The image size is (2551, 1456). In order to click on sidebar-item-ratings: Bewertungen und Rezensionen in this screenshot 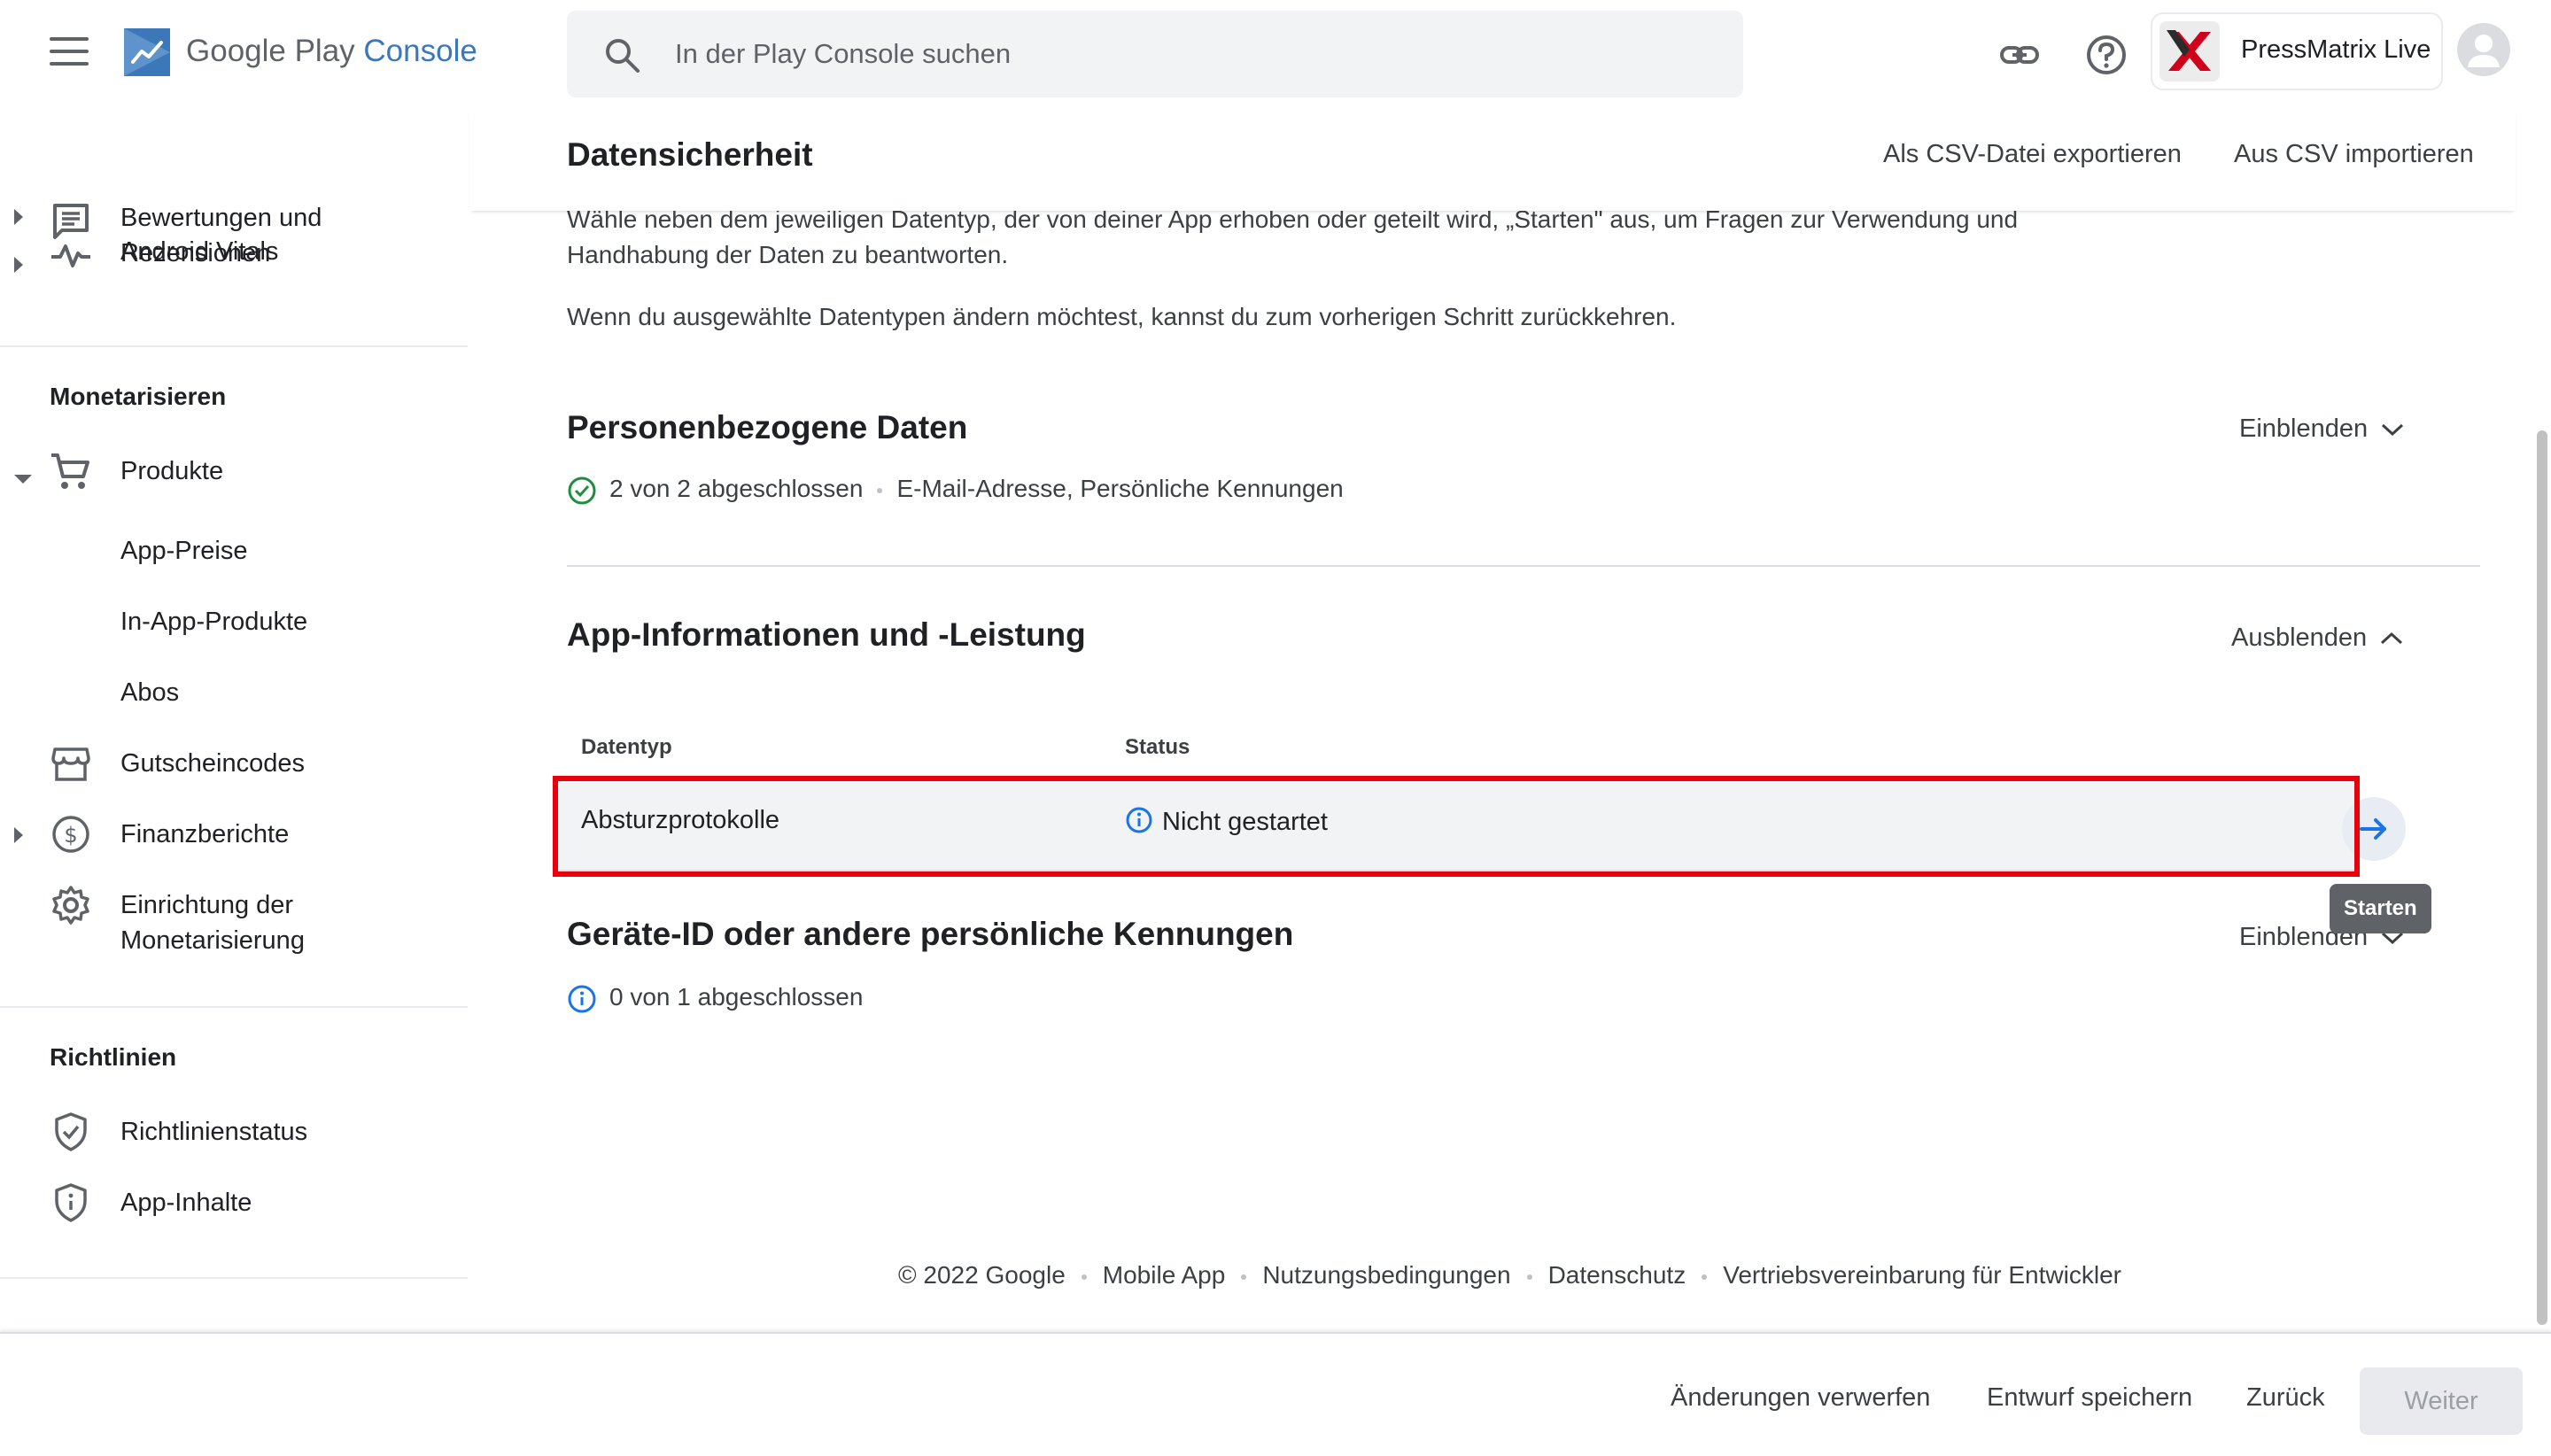, I will do `click(234, 210)`.